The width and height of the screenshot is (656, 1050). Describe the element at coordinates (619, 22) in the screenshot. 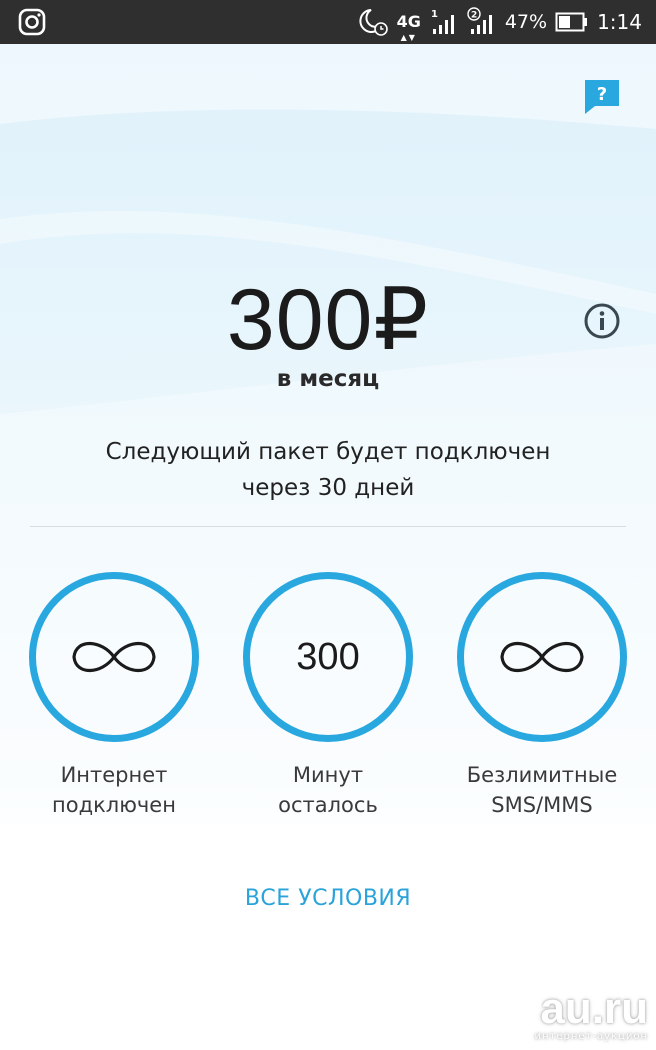

I see `clock: 1:14` at that location.